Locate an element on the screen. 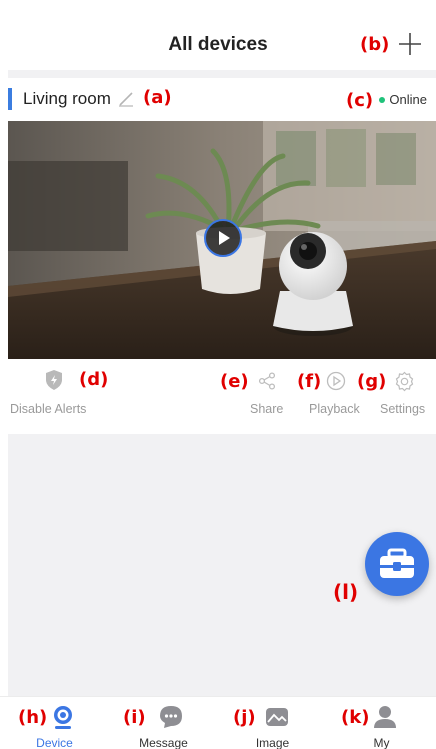 The height and width of the screenshot is (749, 436). bottom-tab-bar: (h) Device (i) Message (j) Image (k) My is located at coordinates (218, 722).